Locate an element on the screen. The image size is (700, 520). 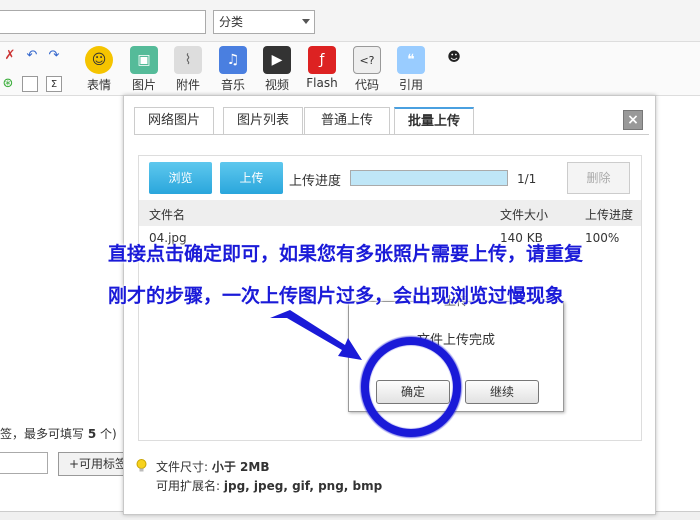
highlight-circle is located at coordinates (411, 387).